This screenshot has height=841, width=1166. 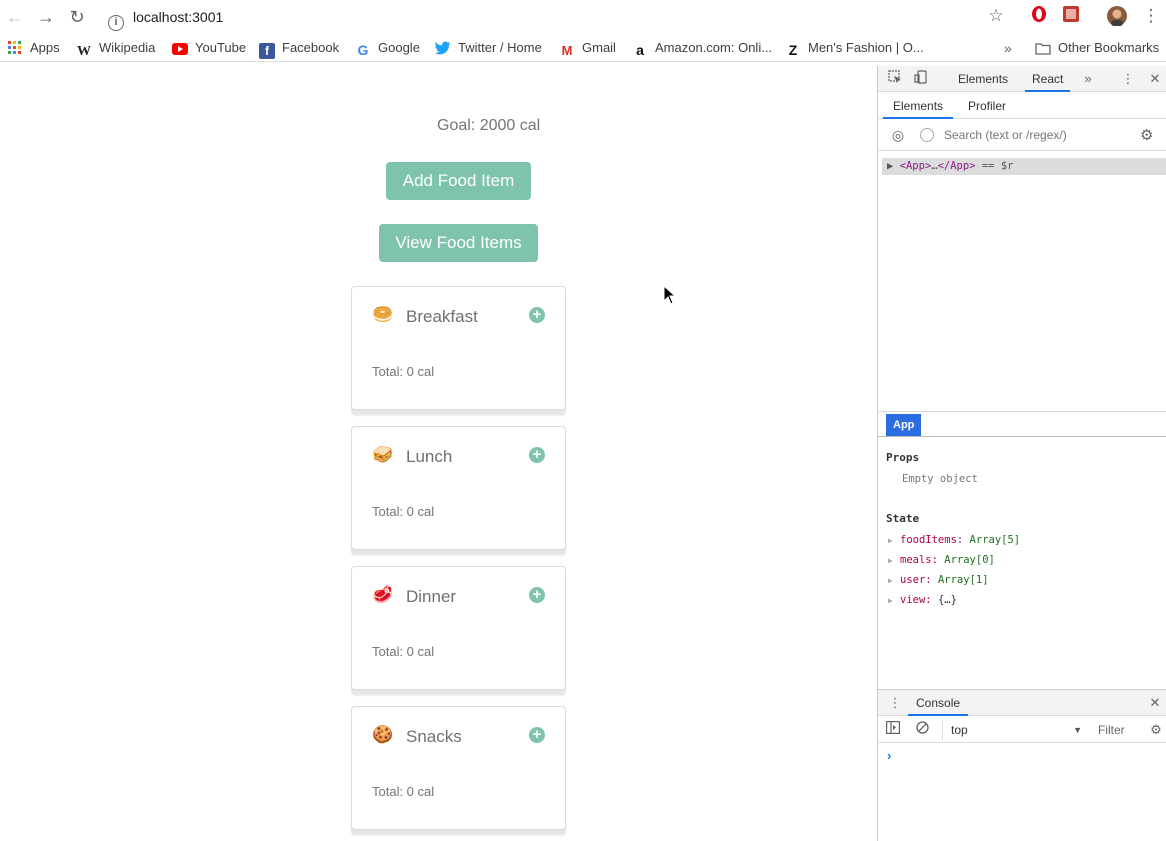 What do you see at coordinates (1022, 424) in the screenshot?
I see `selected-component-header: App` at bounding box center [1022, 424].